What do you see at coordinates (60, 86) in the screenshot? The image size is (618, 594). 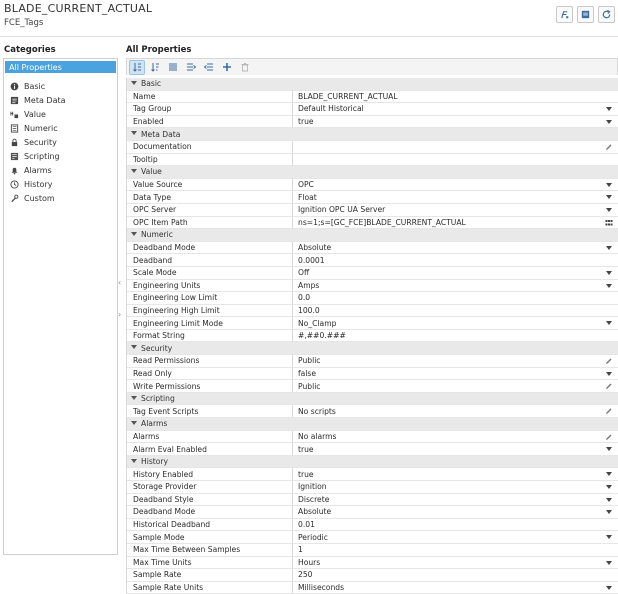 I see `category-basic: Basic` at bounding box center [60, 86].